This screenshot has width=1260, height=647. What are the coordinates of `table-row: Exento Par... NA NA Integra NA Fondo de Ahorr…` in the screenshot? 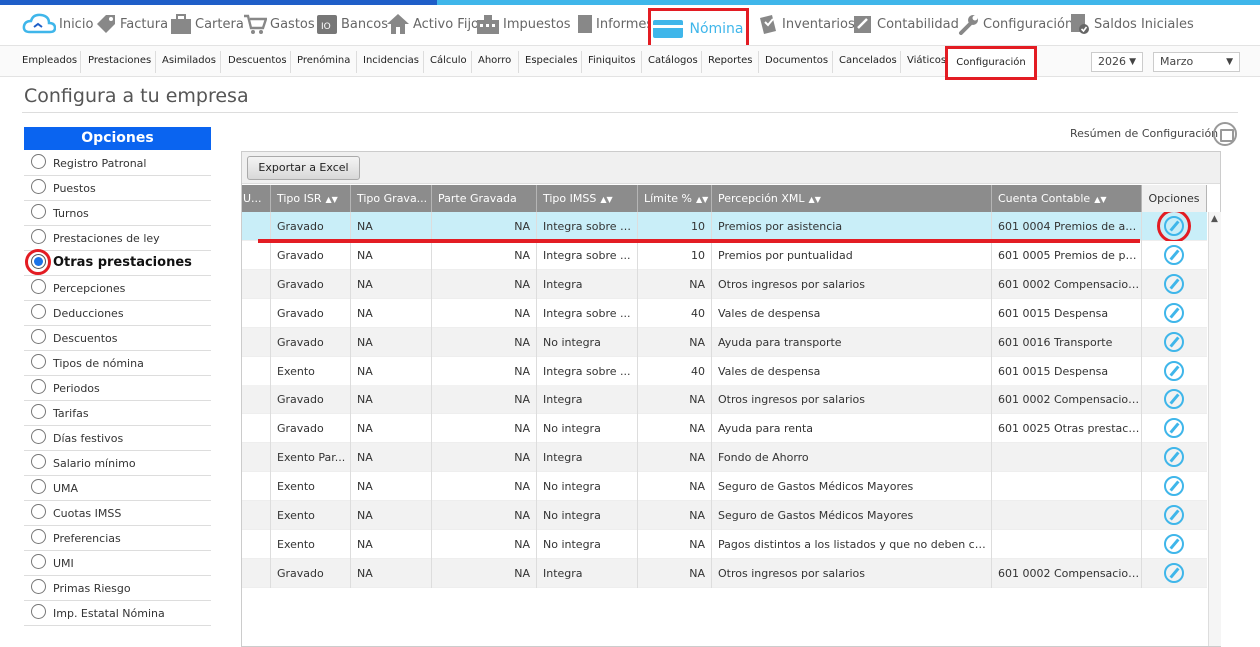 It's located at (724, 458).